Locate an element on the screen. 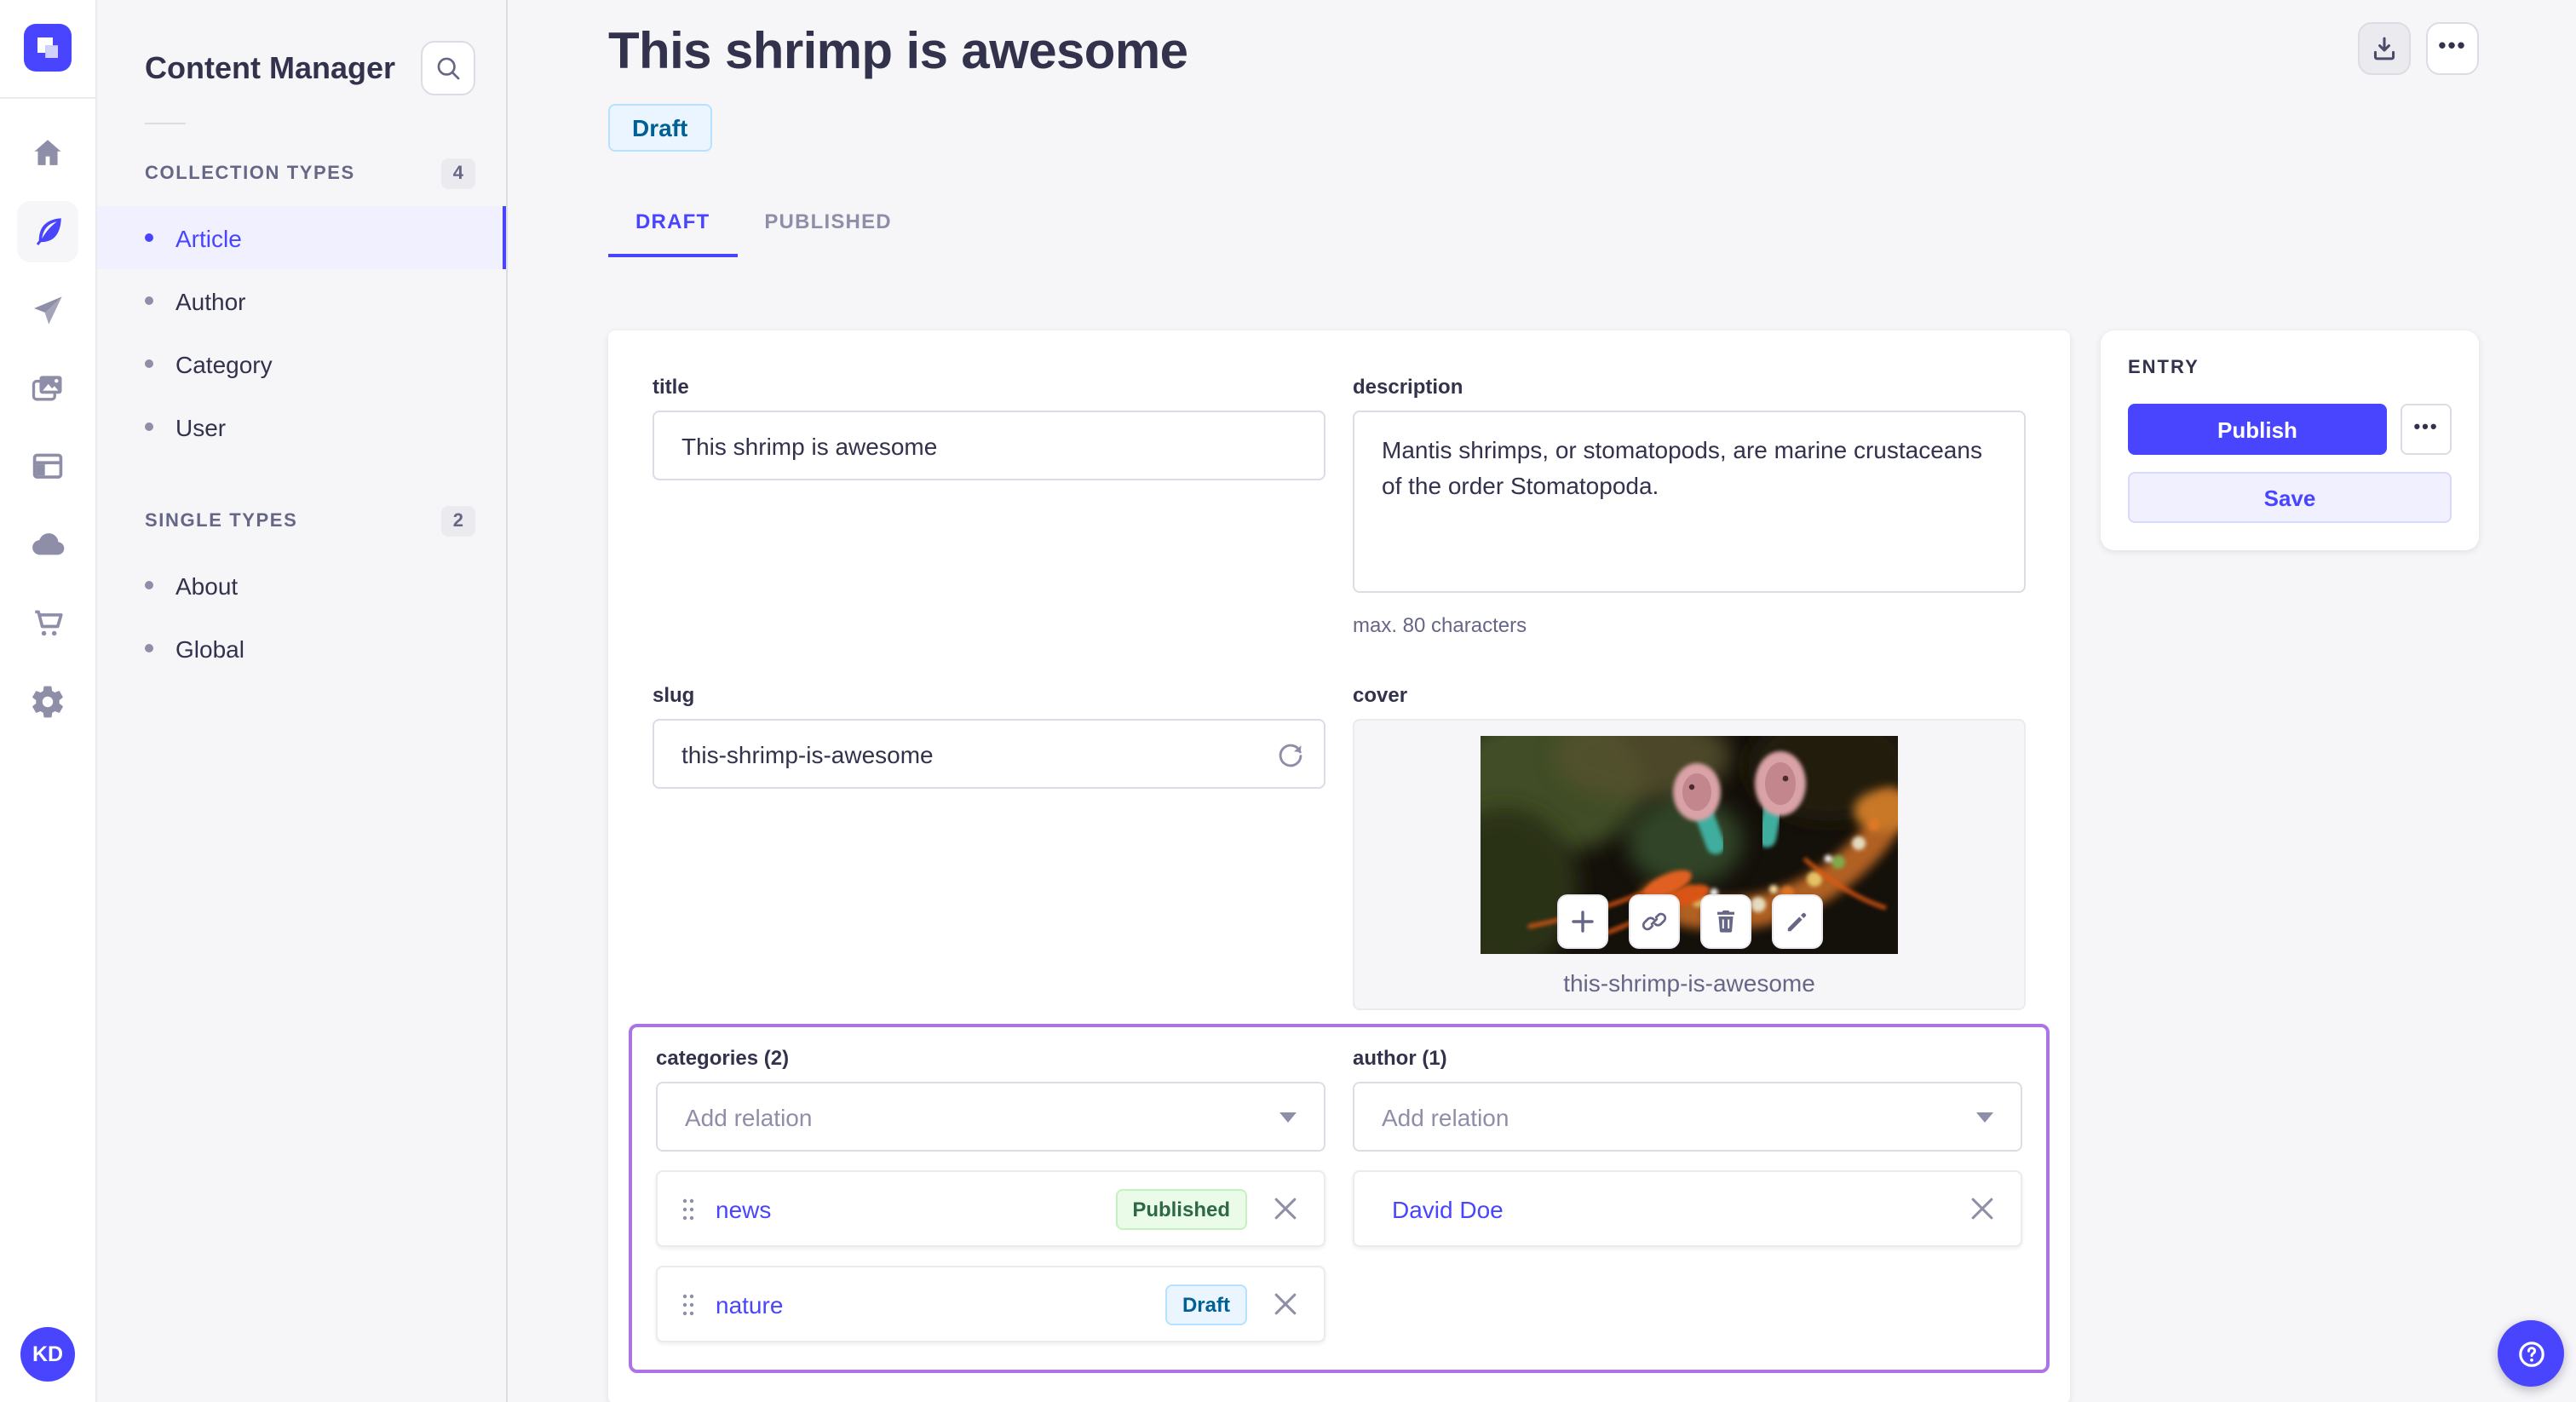 The image size is (2576, 1402). content-manager-button is located at coordinates (48, 231).